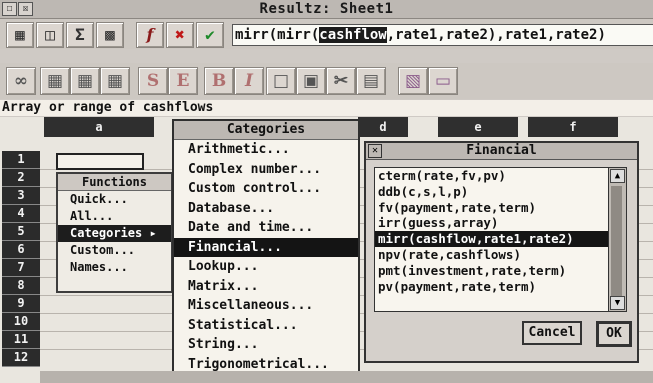 This screenshot has width=653, height=383. I want to click on window-title: Resultz: Sheet1, so click(326, 9).